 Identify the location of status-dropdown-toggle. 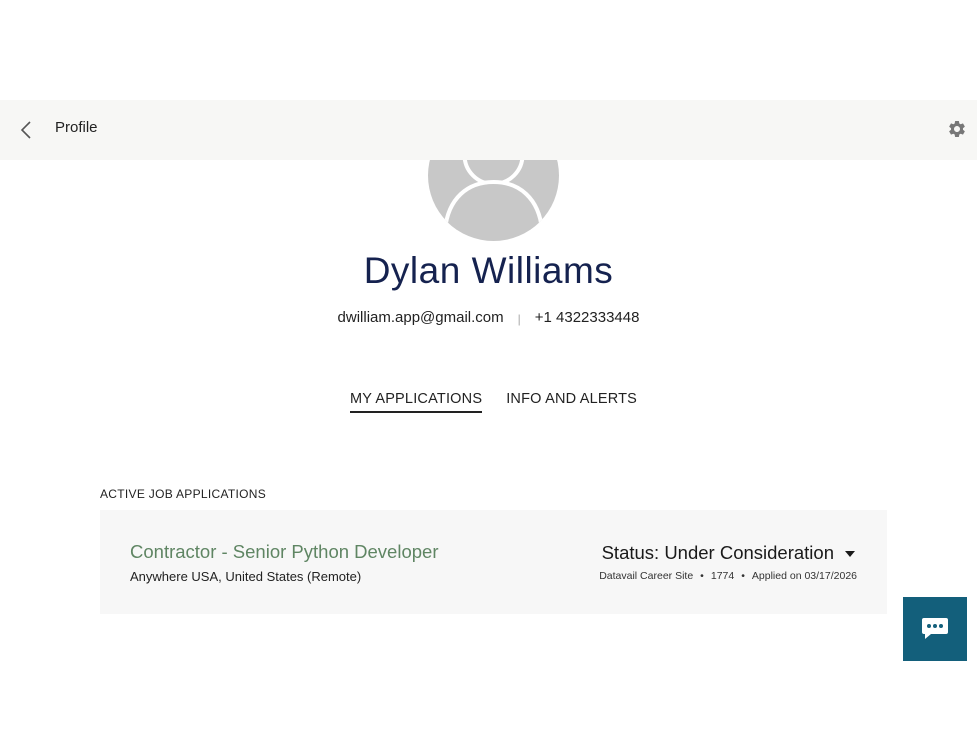
(850, 554).